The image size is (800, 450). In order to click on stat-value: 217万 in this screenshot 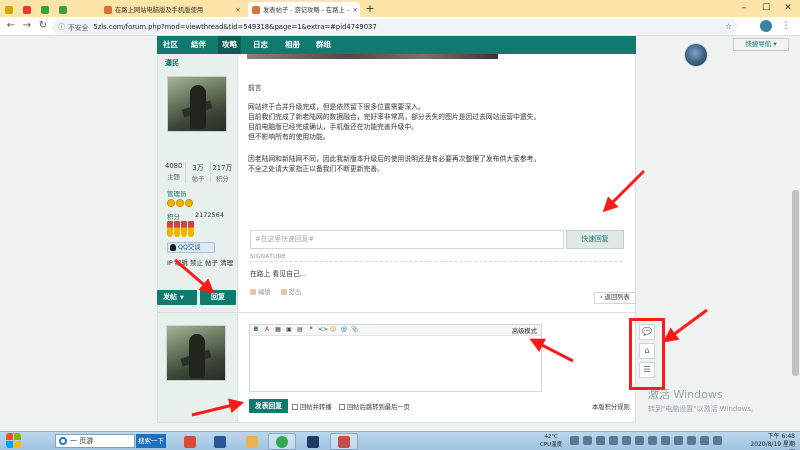, I will do `click(222, 168)`.